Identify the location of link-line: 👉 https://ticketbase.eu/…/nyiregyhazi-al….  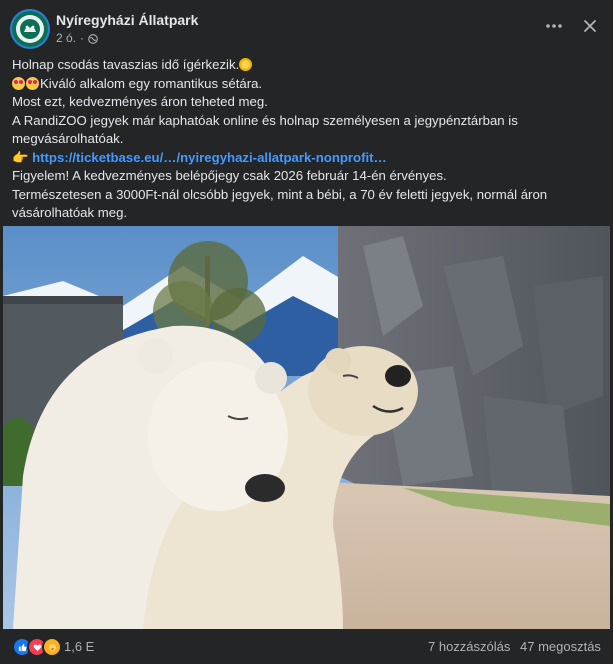
(307, 158).